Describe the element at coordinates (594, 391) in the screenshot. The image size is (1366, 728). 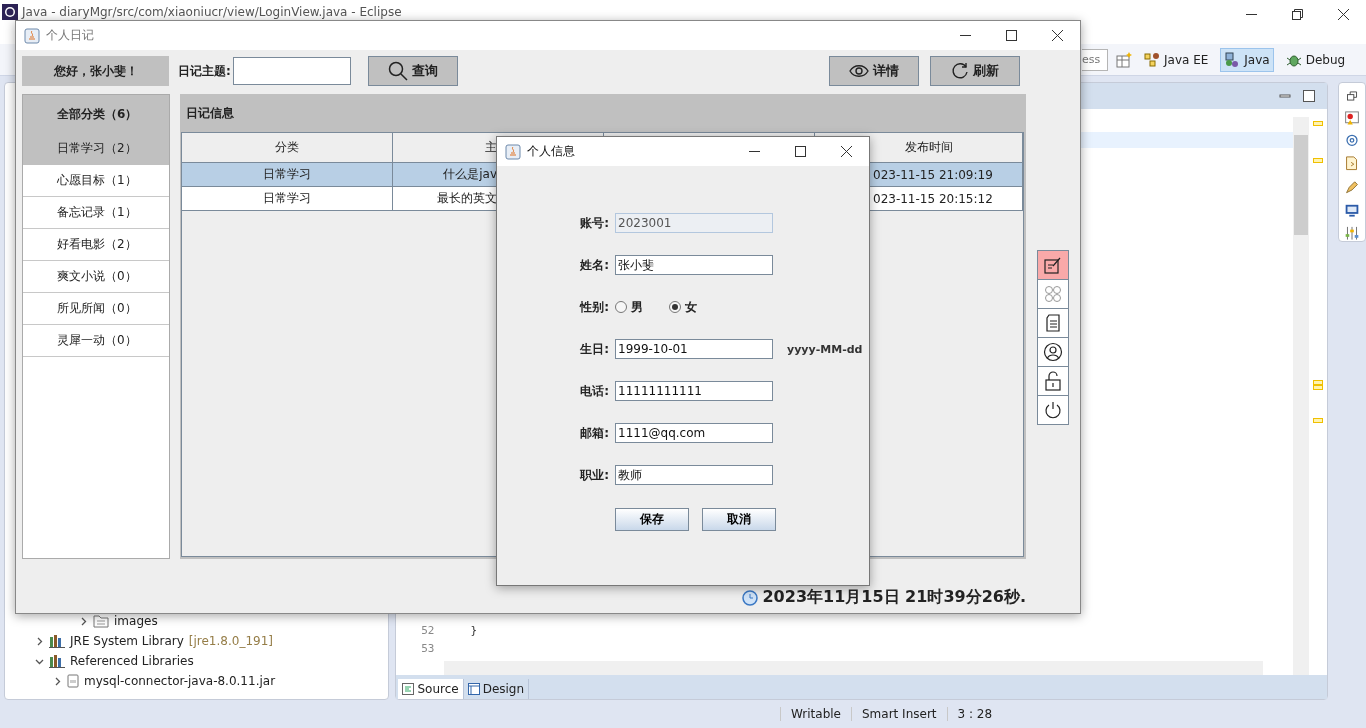
I see `field-label: 电话:` at that location.